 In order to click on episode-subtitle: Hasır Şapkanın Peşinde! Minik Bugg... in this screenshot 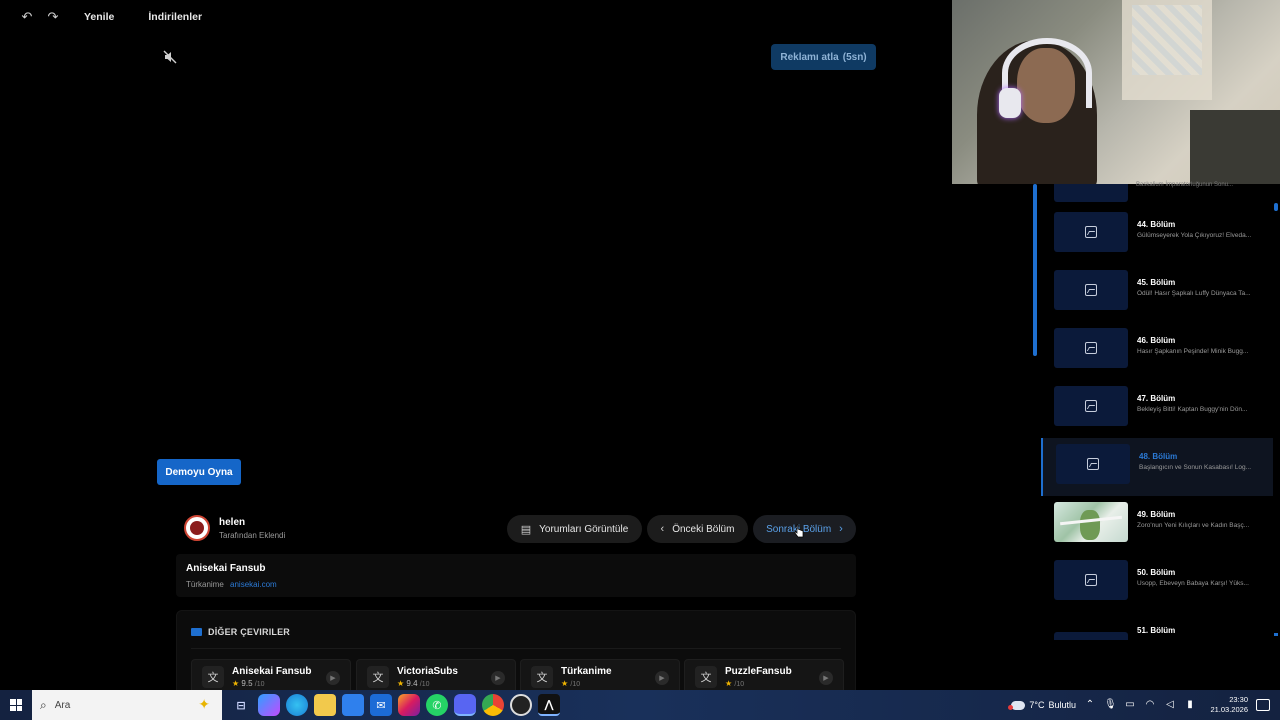, I will do `click(1193, 351)`.